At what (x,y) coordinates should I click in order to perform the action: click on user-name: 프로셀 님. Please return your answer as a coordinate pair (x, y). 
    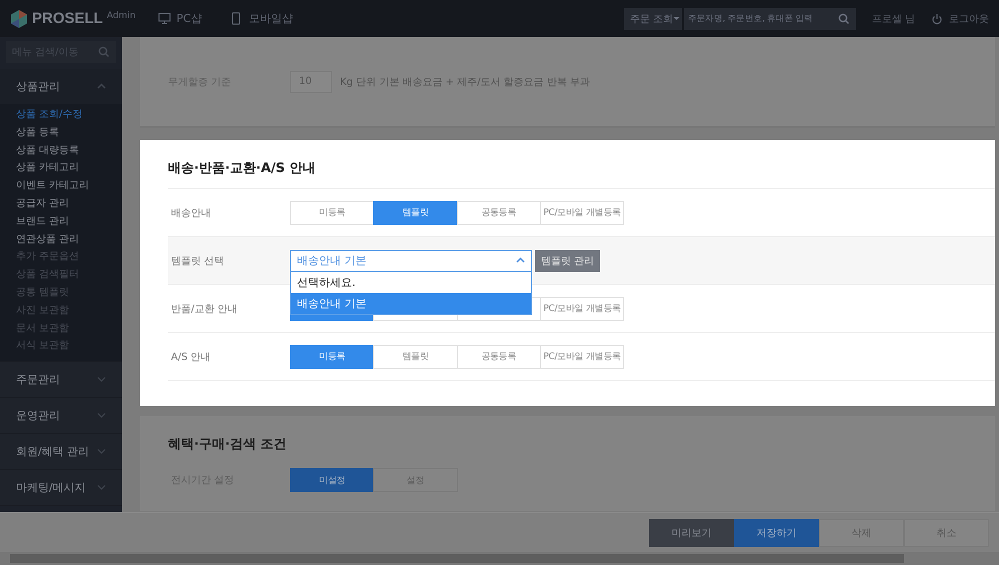
    Looking at the image, I should click on (893, 19).